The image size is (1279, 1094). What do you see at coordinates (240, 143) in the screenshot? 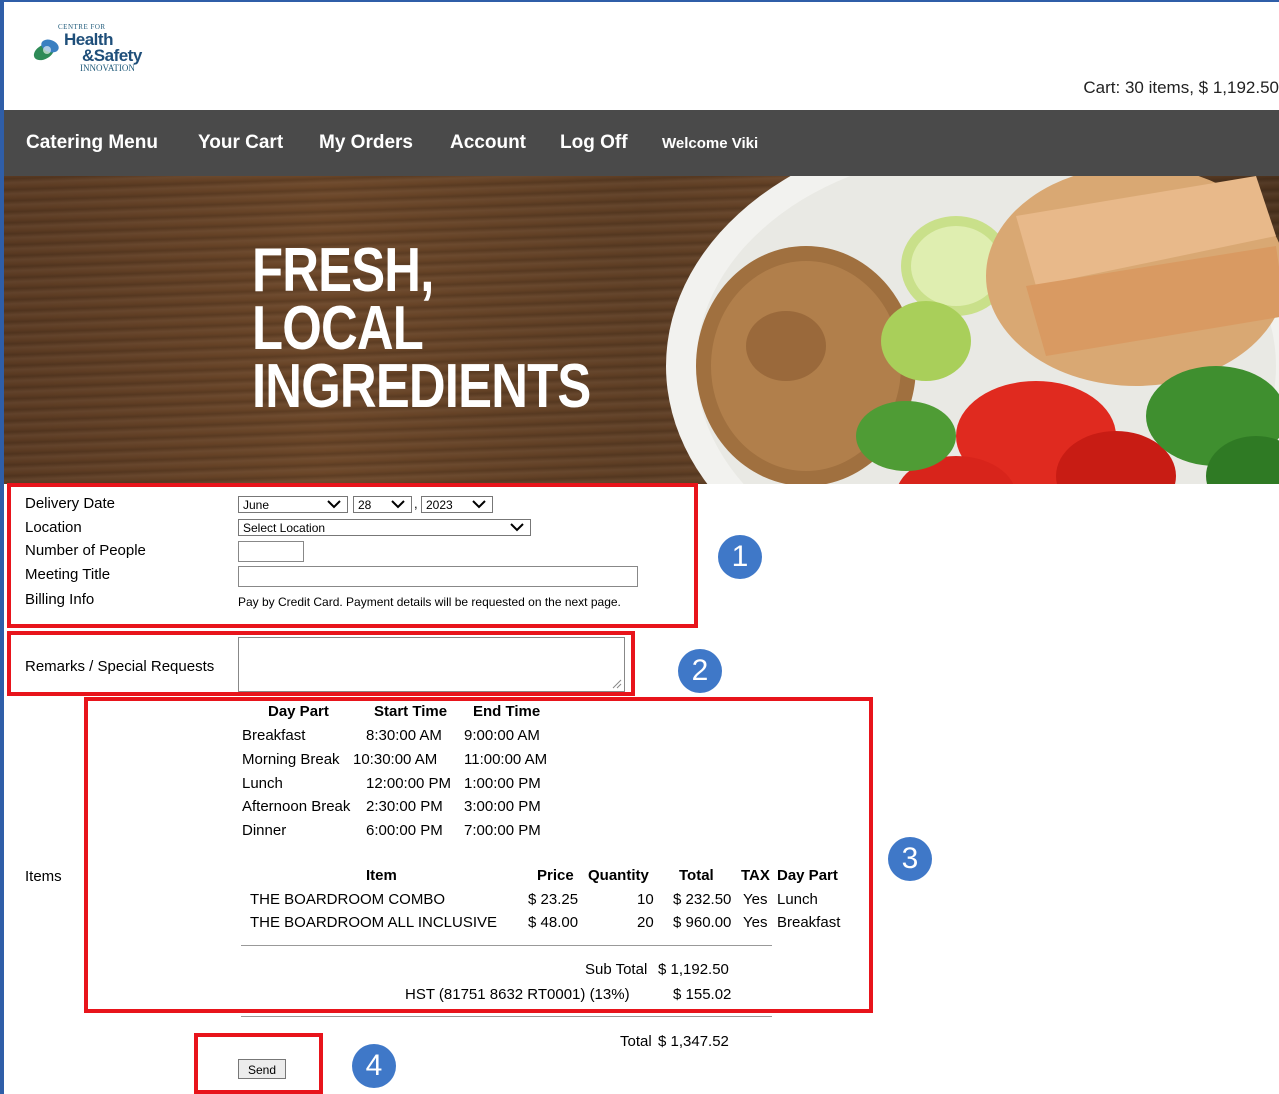
I see `nav-your-cart: Your Cart` at bounding box center [240, 143].